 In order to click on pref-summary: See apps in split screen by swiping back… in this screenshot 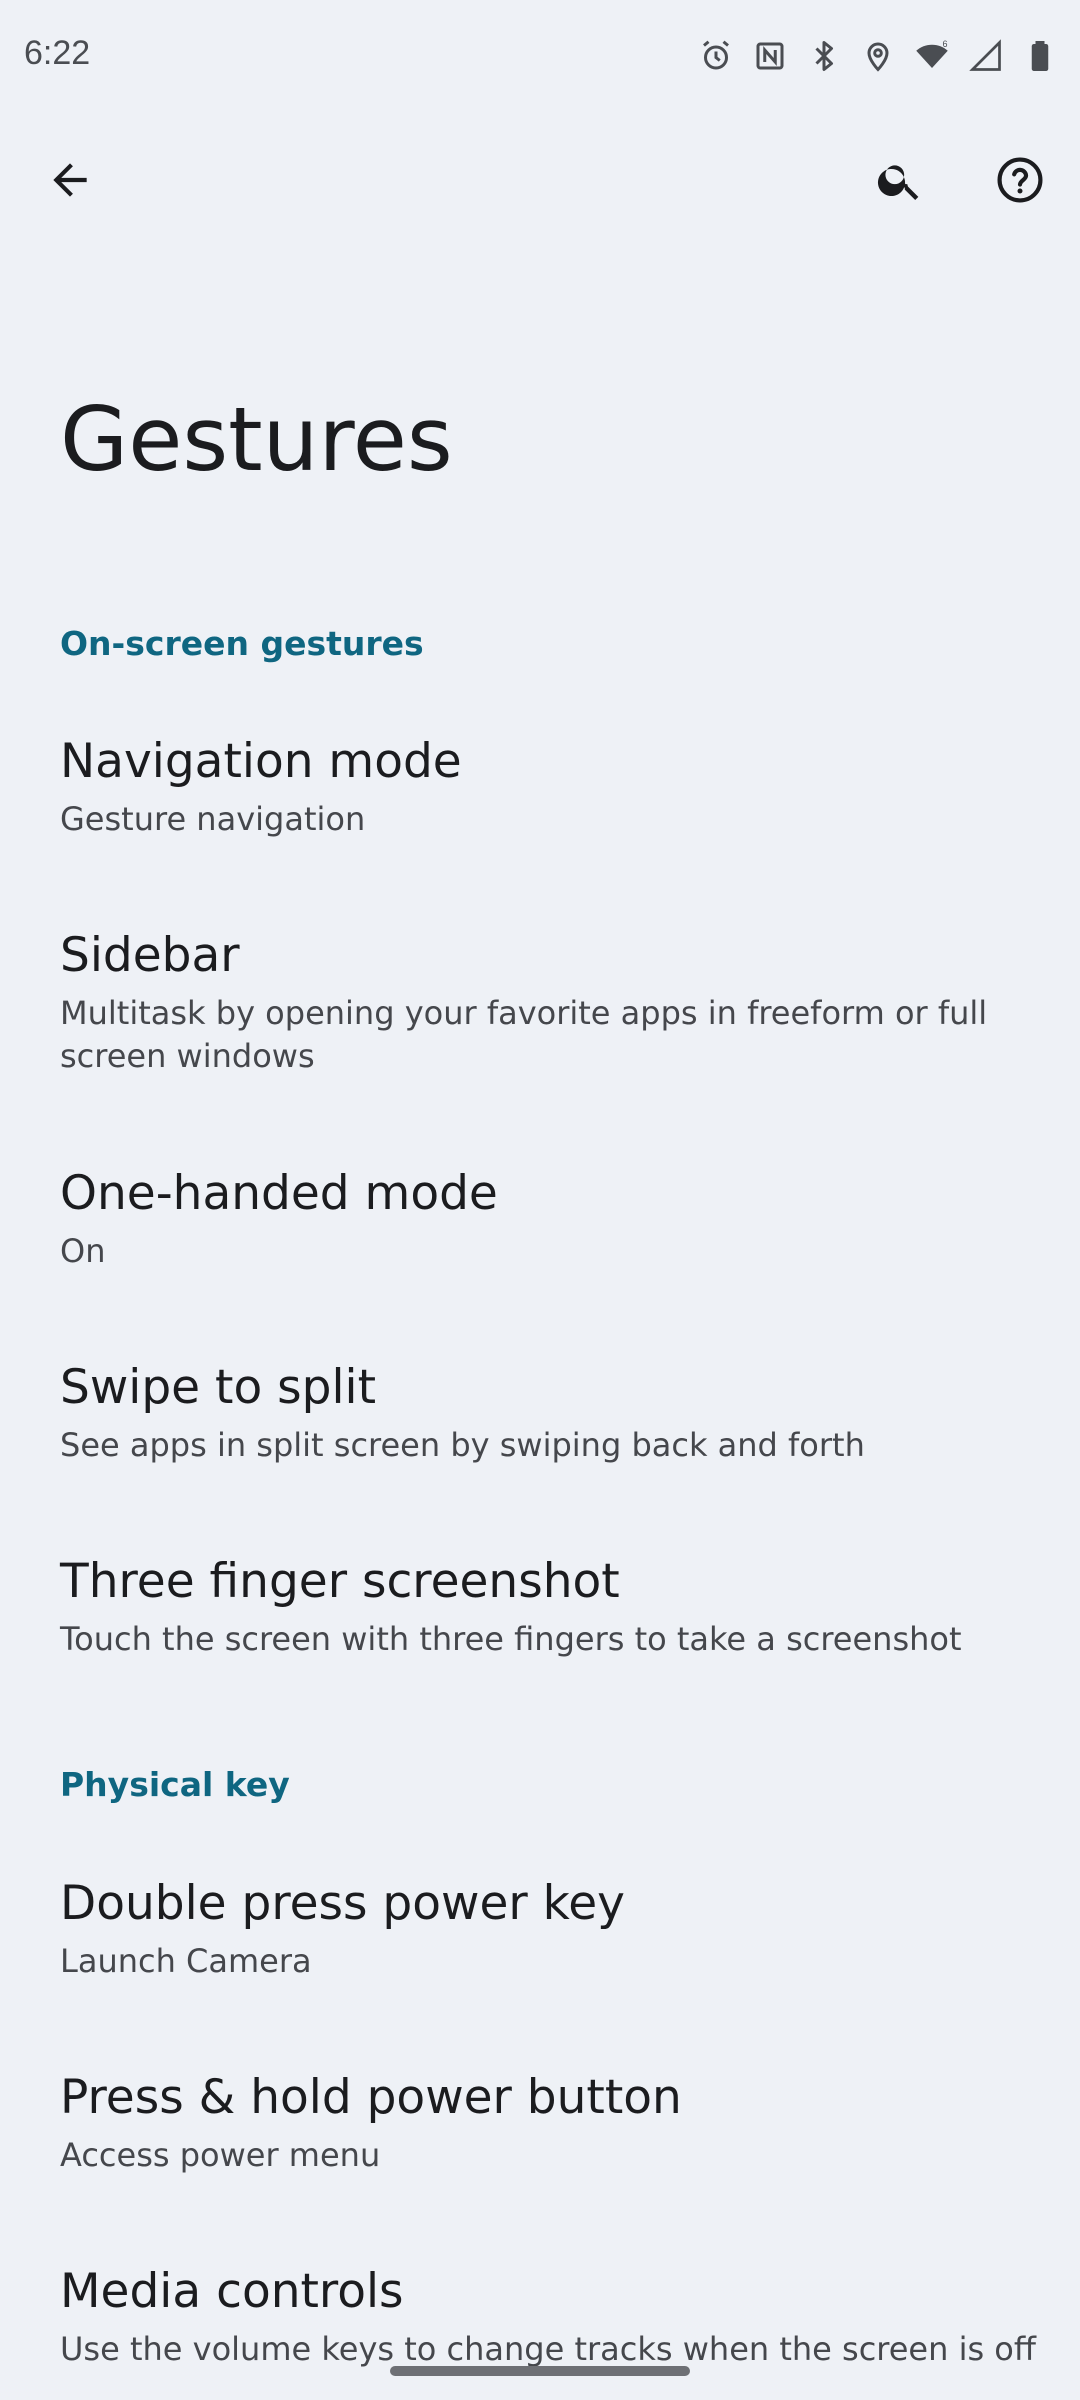, I will do `click(462, 1445)`.